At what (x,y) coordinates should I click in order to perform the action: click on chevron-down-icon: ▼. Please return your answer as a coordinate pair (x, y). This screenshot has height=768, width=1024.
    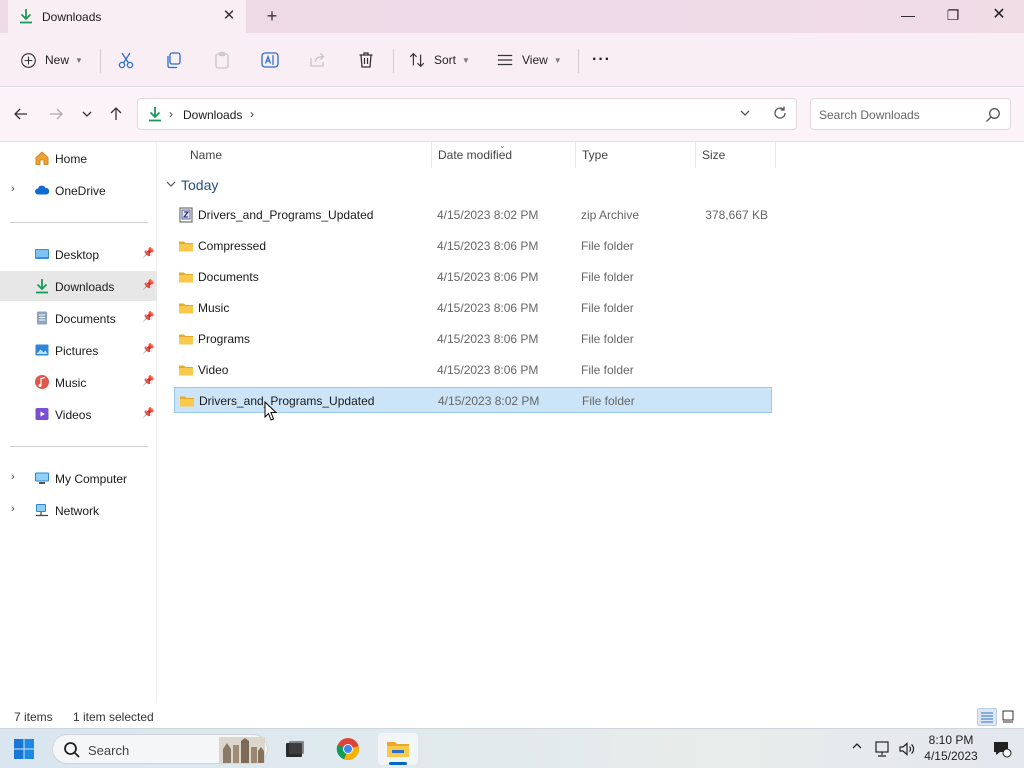
    Looking at the image, I should click on (557, 60).